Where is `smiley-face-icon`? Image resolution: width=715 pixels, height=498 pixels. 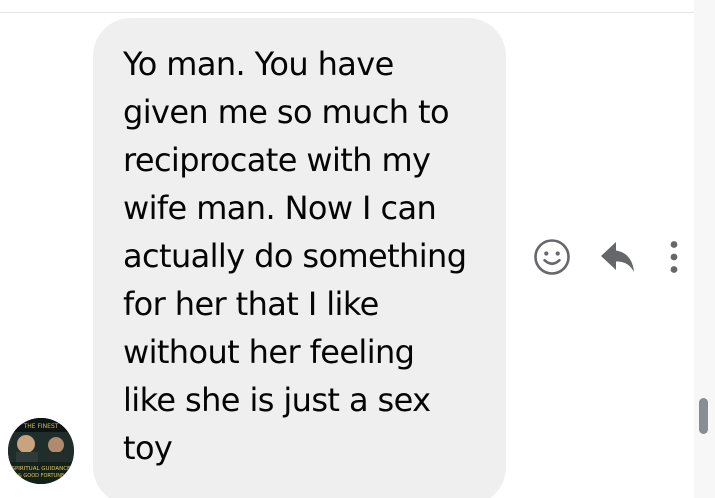 smiley-face-icon is located at coordinates (552, 257).